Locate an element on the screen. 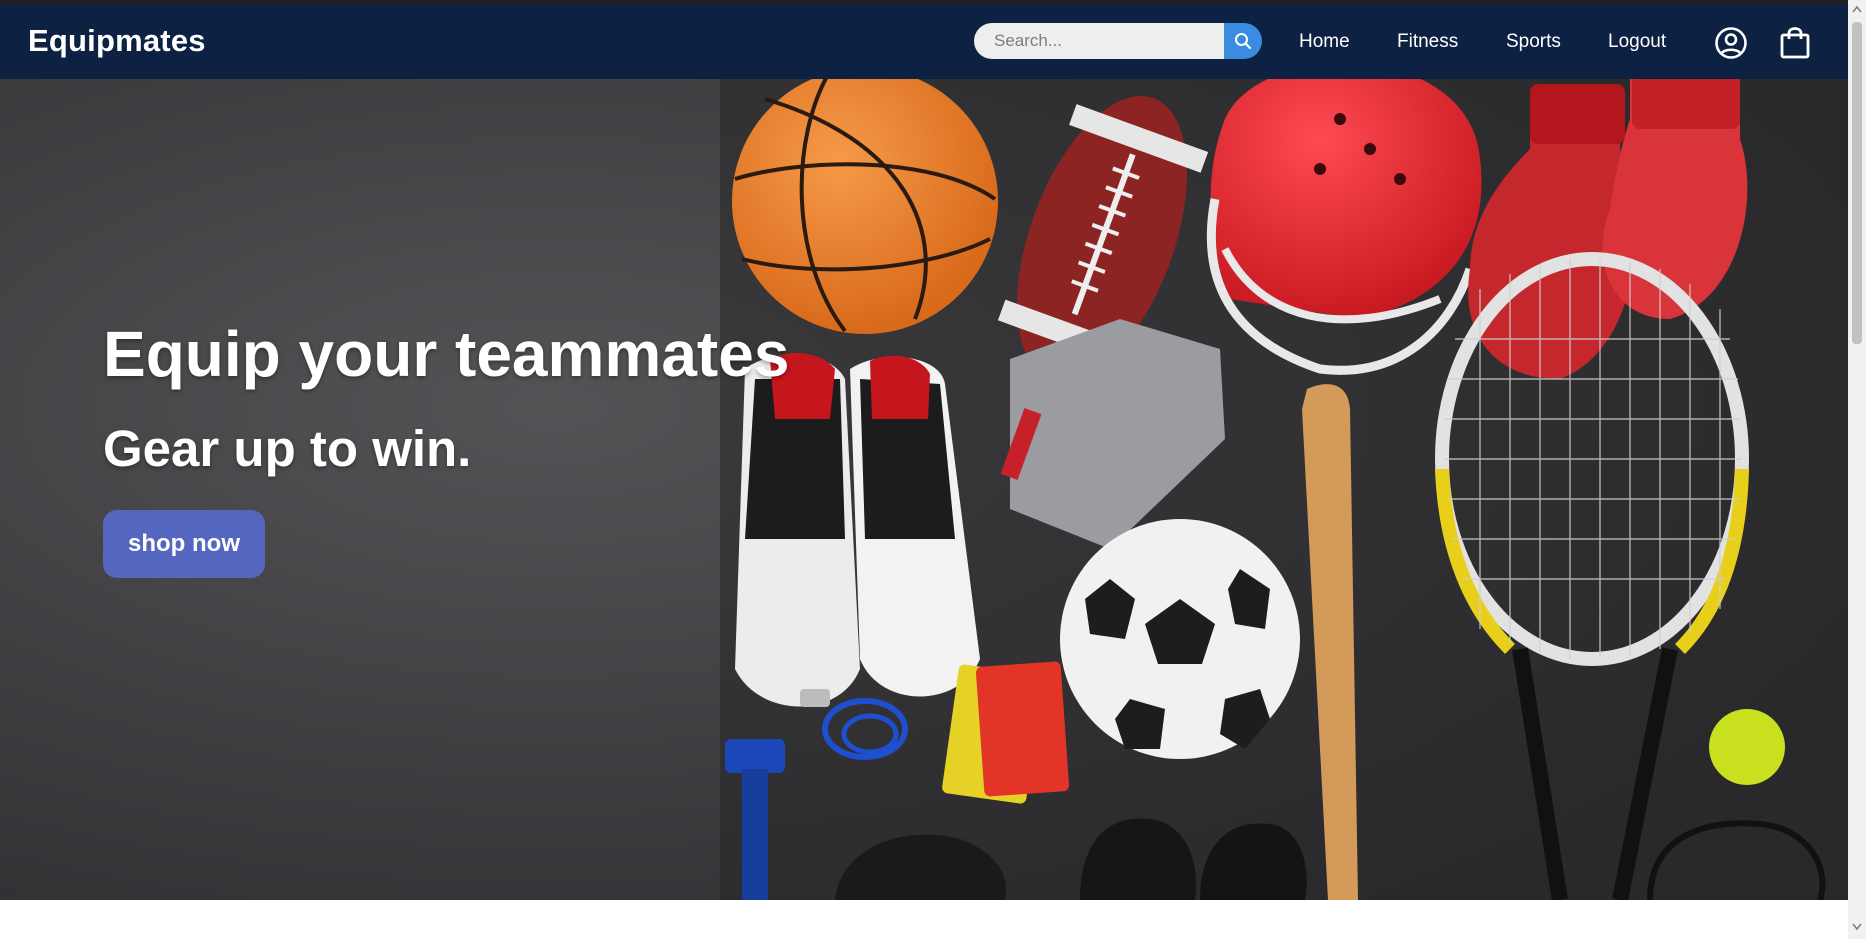 The height and width of the screenshot is (939, 1866). shopping-bag-icon is located at coordinates (1795, 43).